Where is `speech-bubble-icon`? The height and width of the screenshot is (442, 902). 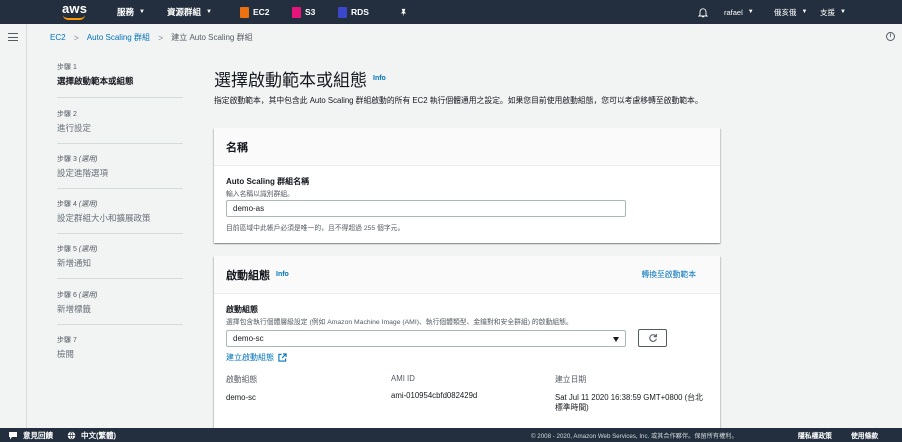
speech-bubble-icon is located at coordinates (13, 435).